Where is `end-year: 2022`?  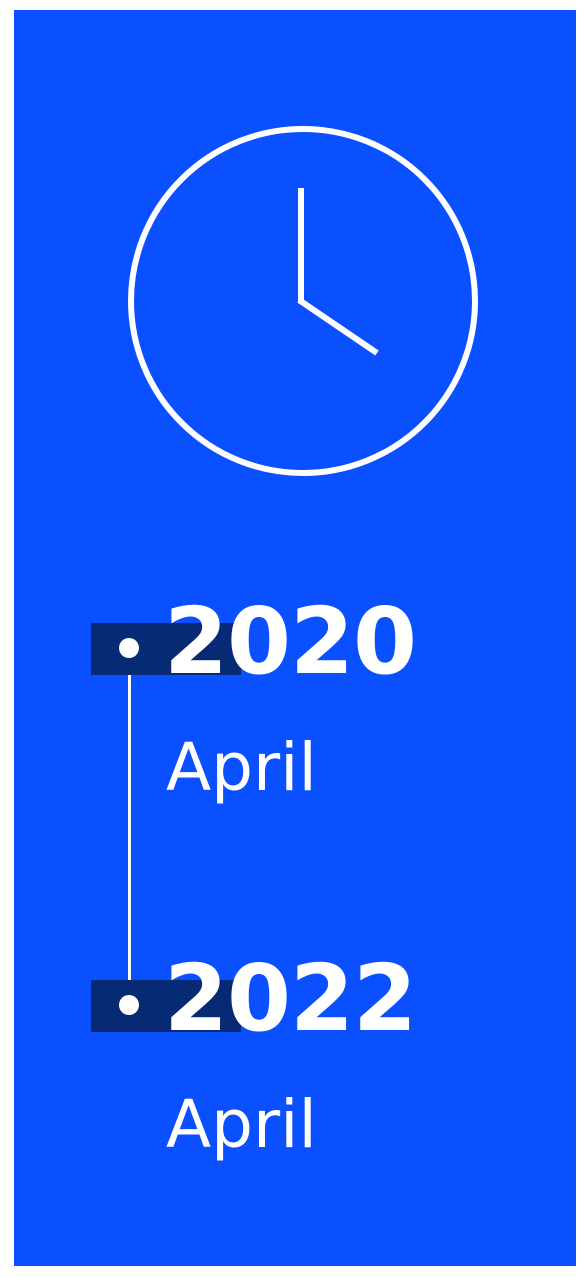
end-year: 2022 is located at coordinates (290, 998).